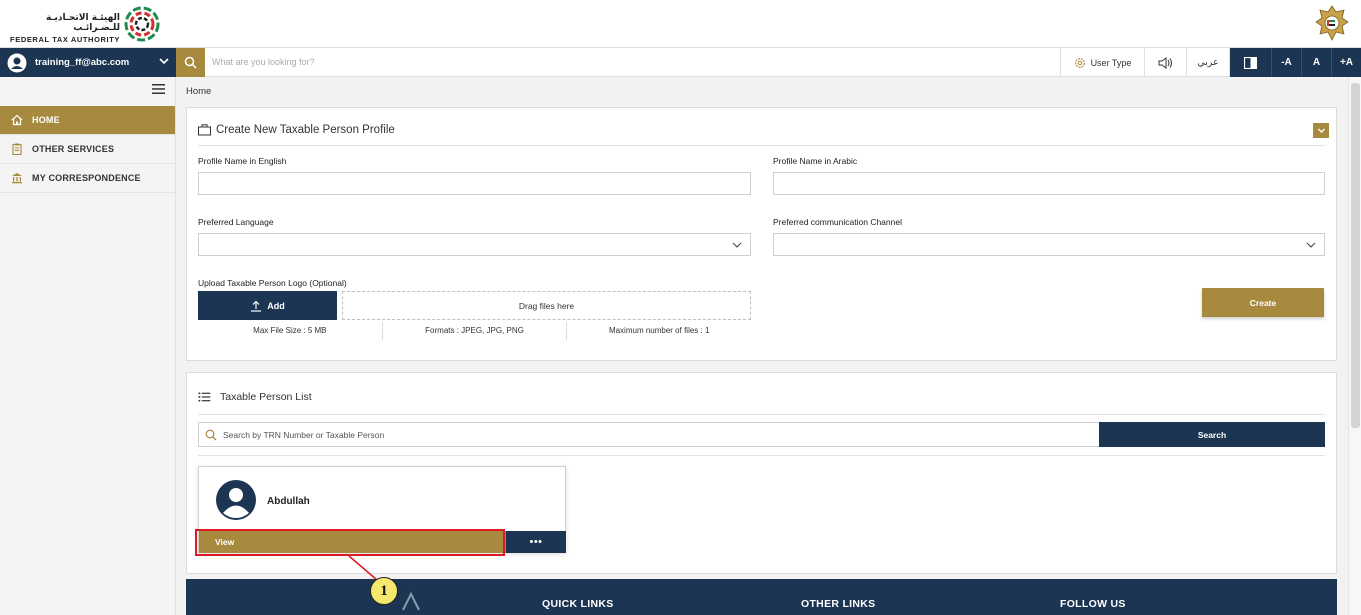 The image size is (1361, 615). Describe the element at coordinates (1316, 62) in the screenshot. I see `font-normal-button: A` at that location.